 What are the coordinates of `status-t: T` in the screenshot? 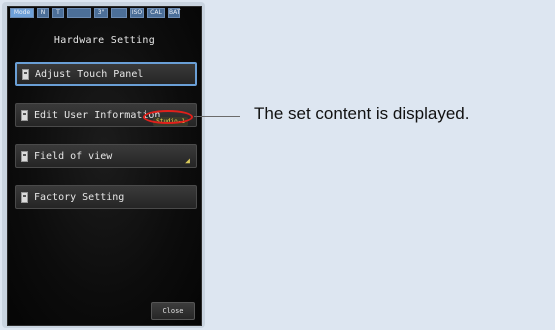 It's located at (58, 13).